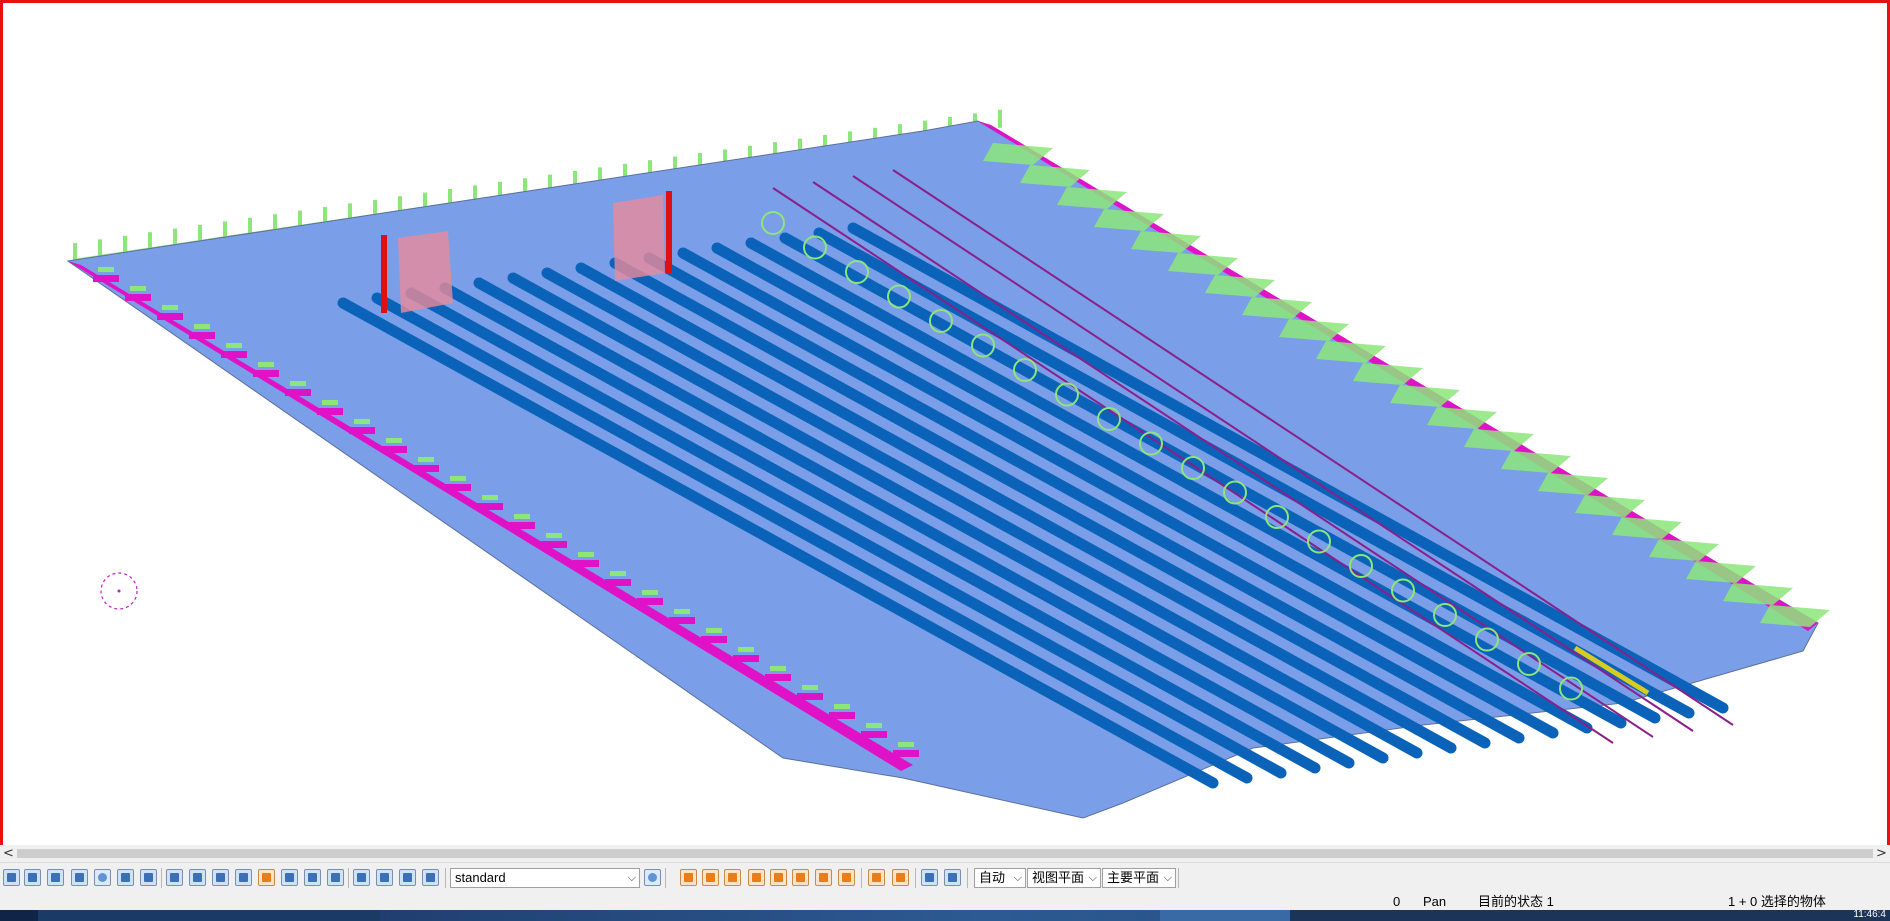 The image size is (1890, 921). I want to click on snap-triangle-icon, so click(756, 877).